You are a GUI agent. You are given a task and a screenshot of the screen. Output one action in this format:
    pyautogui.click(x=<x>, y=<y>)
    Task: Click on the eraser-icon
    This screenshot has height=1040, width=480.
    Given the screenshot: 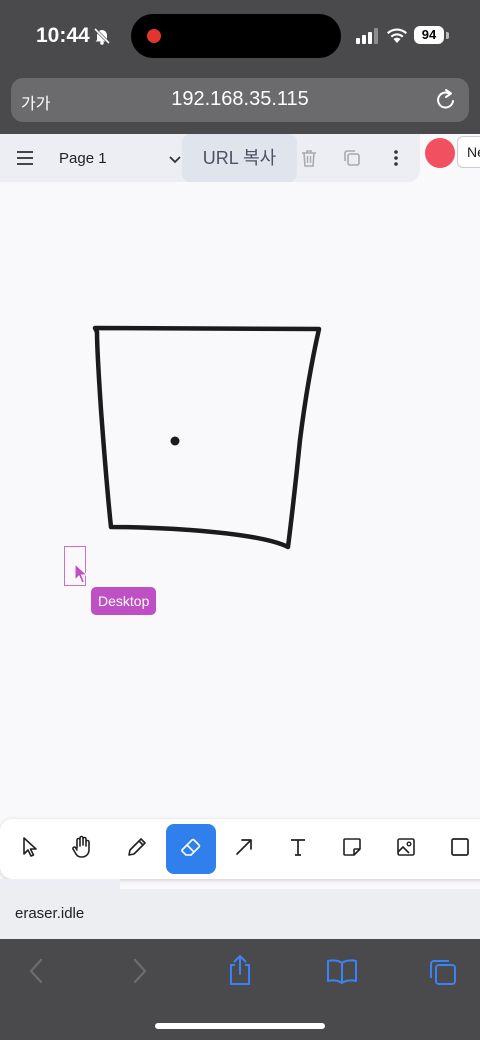 What is the action you would take?
    pyautogui.click(x=191, y=849)
    